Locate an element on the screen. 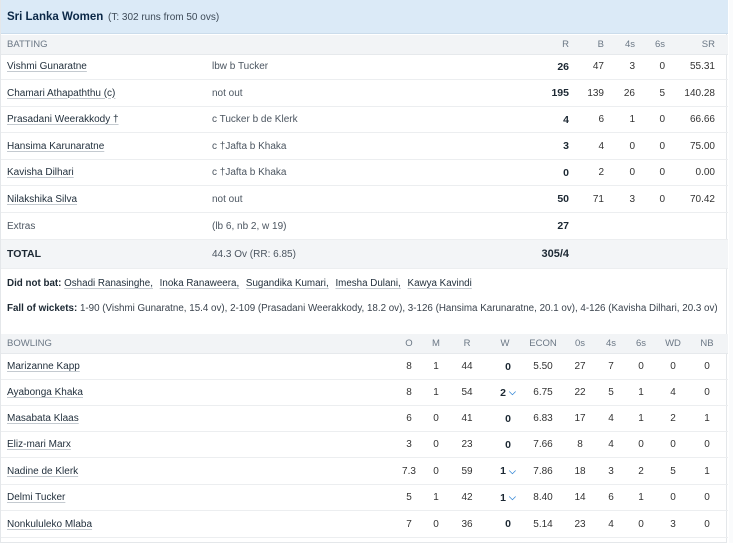 Image resolution: width=733 pixels, height=543 pixels. batter-runs: 195 is located at coordinates (560, 93).